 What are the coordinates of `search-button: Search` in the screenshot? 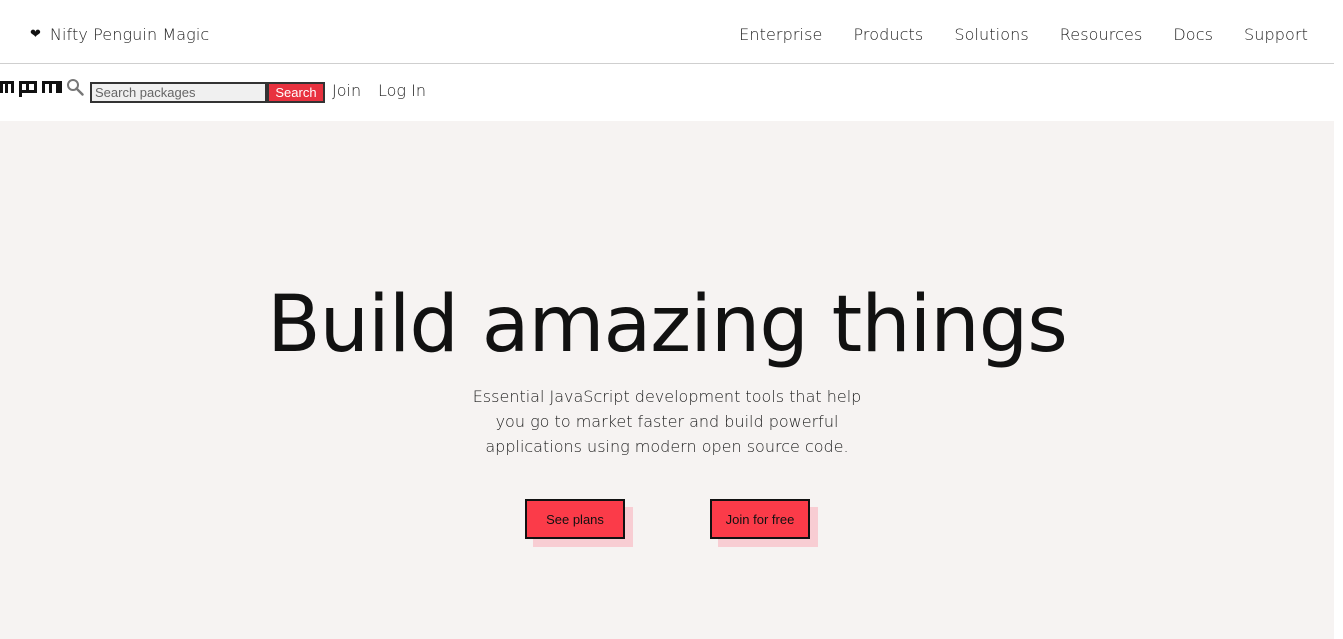 It's located at (296, 92).